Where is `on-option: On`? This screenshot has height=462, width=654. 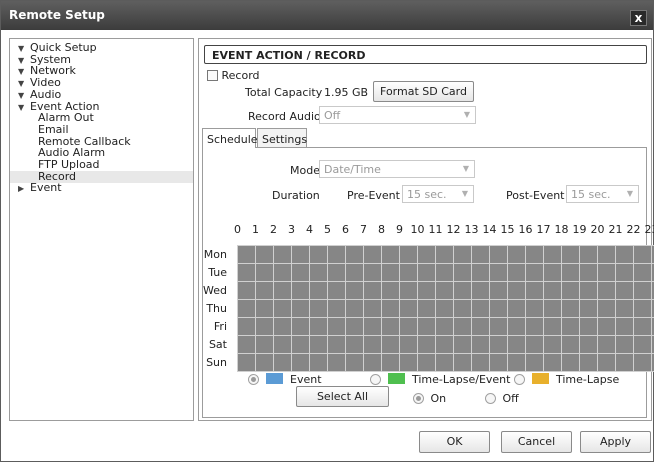 on-option: On is located at coordinates (429, 398).